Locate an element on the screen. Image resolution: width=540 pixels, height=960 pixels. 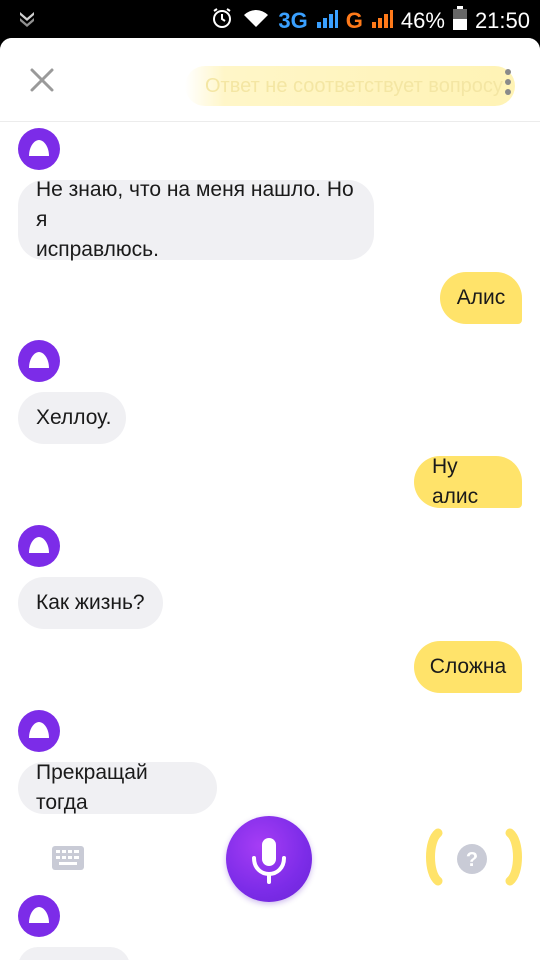
message-text: Алис is located at coordinates (481, 297).